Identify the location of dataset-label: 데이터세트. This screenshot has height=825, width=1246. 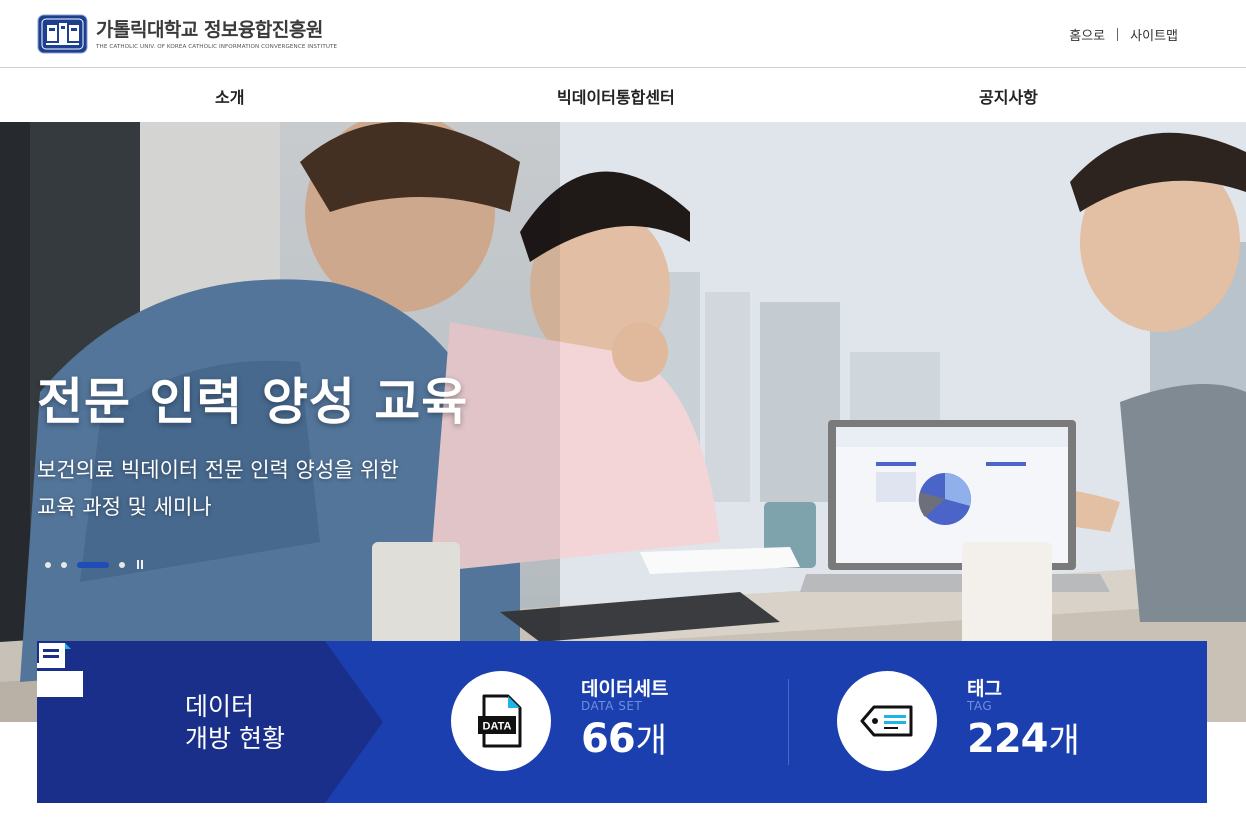
(625, 689).